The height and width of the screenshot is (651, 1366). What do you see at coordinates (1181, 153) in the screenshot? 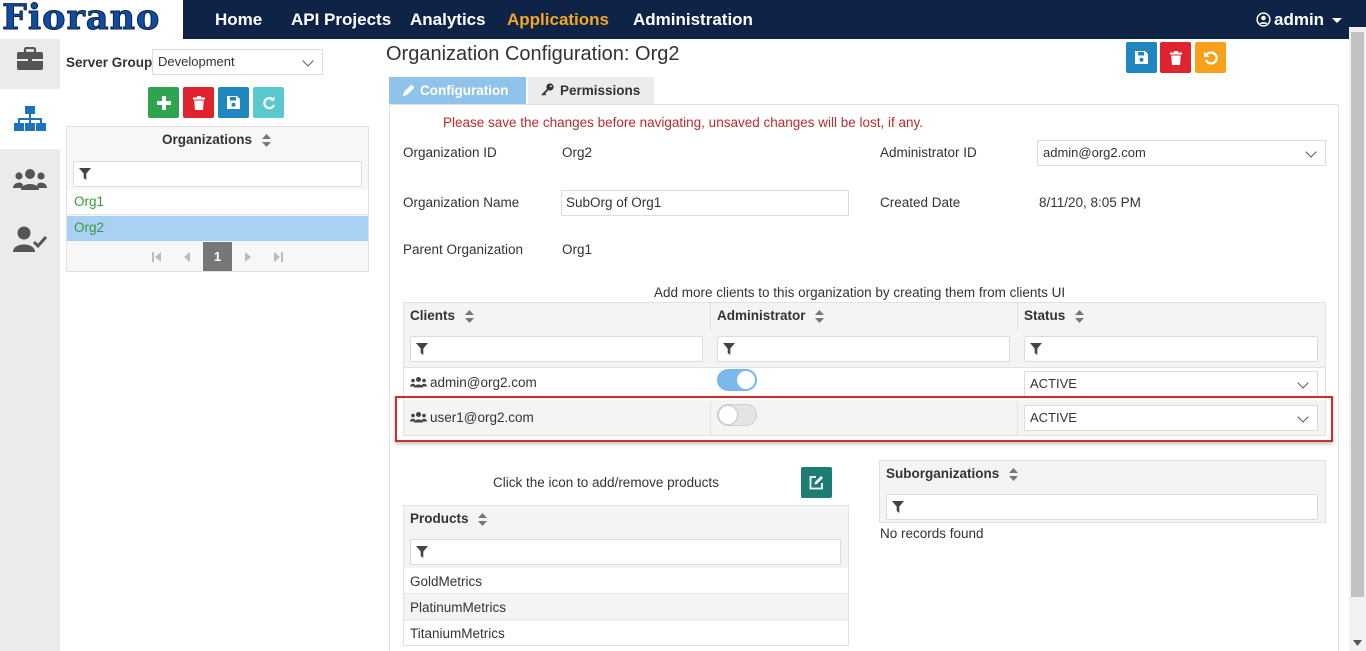
I see `admin-id-select: admin@org2.com` at bounding box center [1181, 153].